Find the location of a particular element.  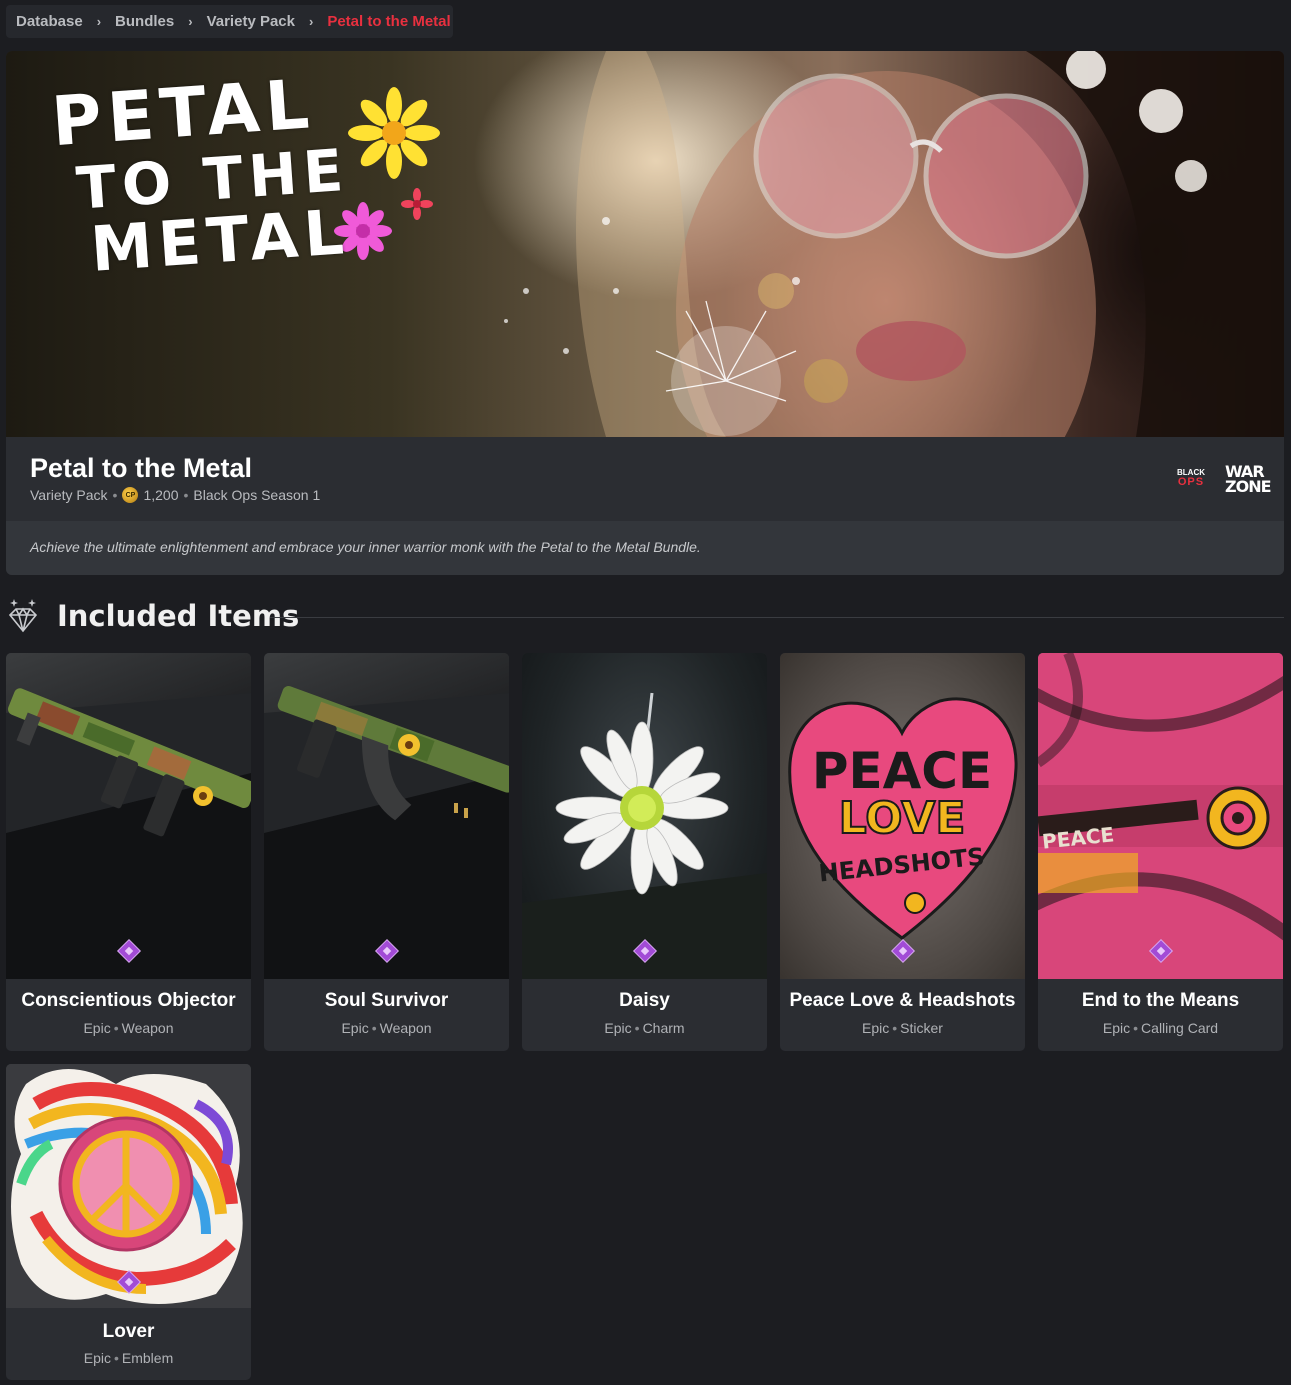

banner-title-line: METAL is located at coordinates (220, 240).